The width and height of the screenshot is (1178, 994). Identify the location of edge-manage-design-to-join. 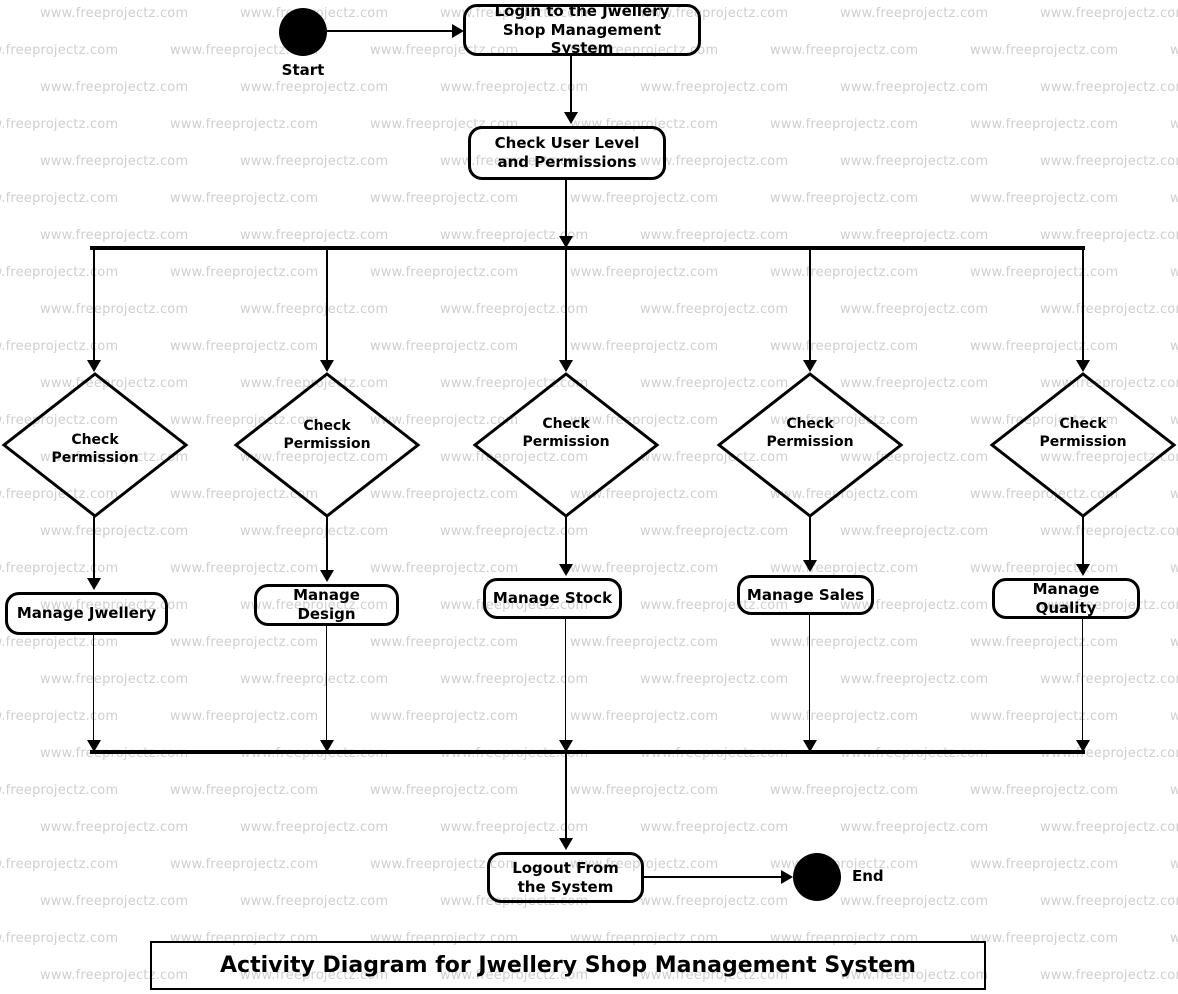
(326, 687).